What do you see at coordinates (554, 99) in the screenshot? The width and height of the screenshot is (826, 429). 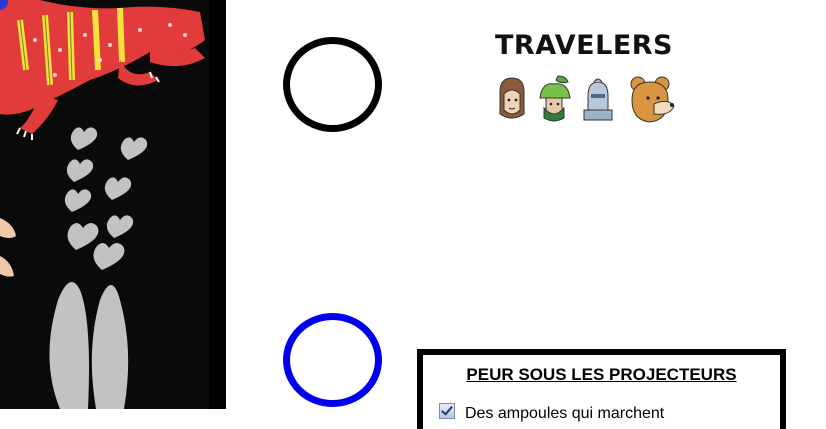 I see `apple-helmet-icon` at bounding box center [554, 99].